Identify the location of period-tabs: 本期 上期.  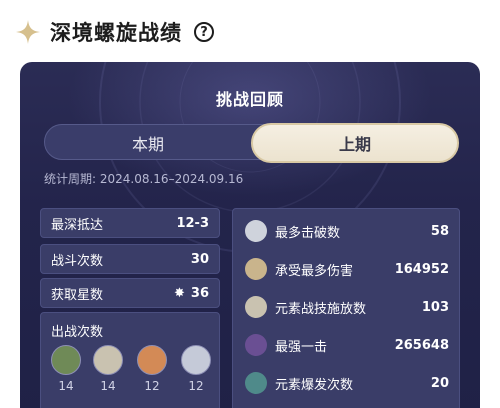
(251, 143).